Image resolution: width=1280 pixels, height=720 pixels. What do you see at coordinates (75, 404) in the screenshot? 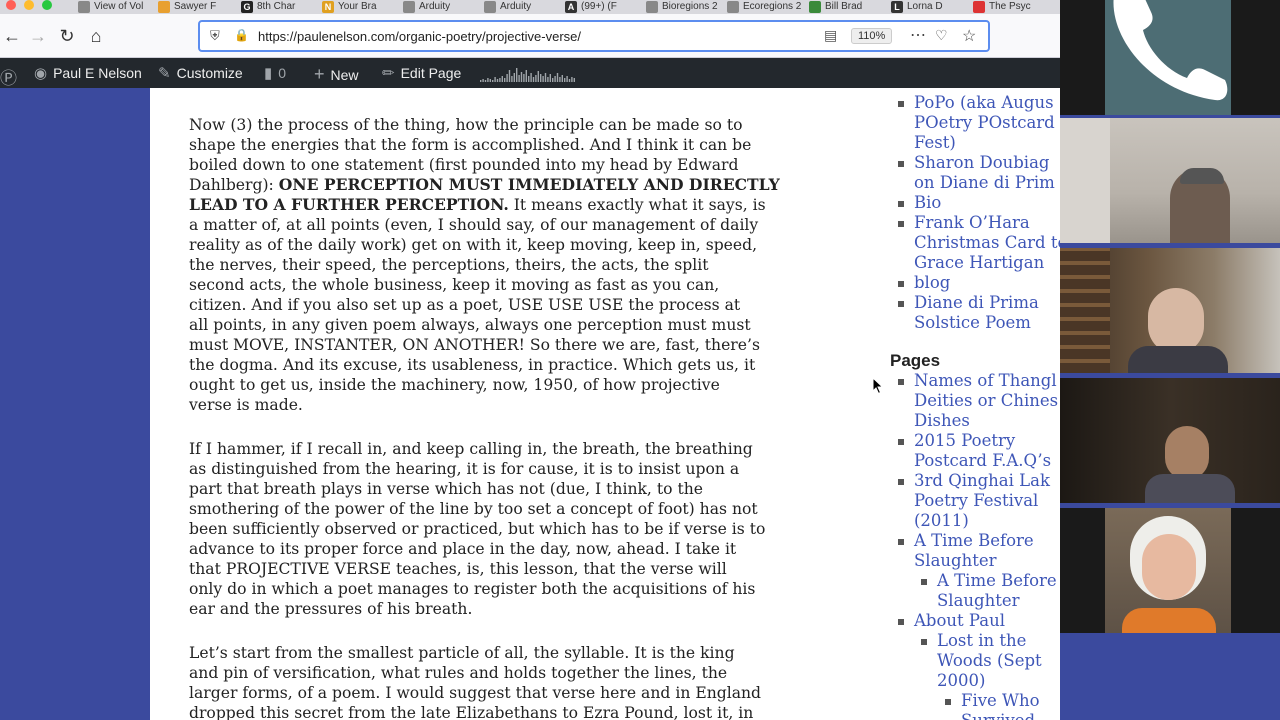
I see `page-background-left` at bounding box center [75, 404].